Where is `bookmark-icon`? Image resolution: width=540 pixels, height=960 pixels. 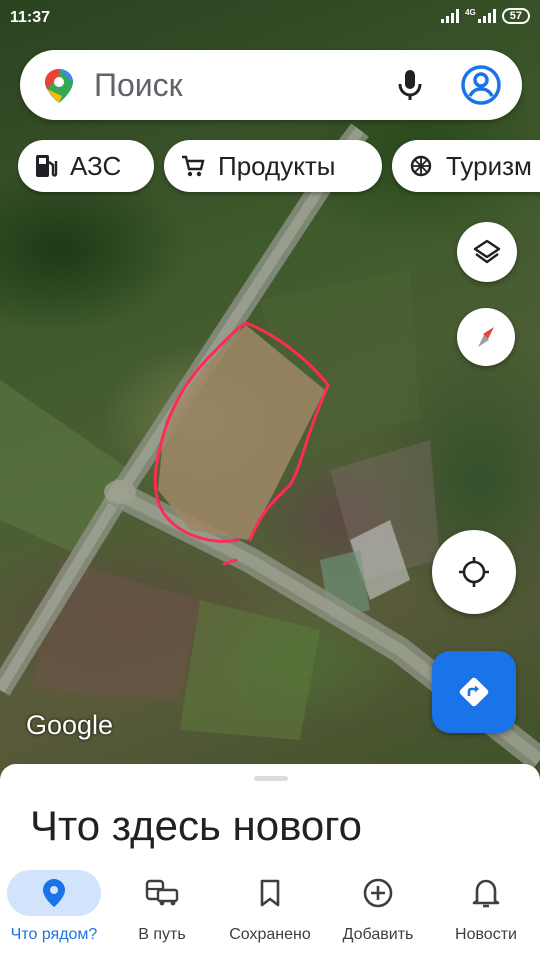 bookmark-icon is located at coordinates (270, 893).